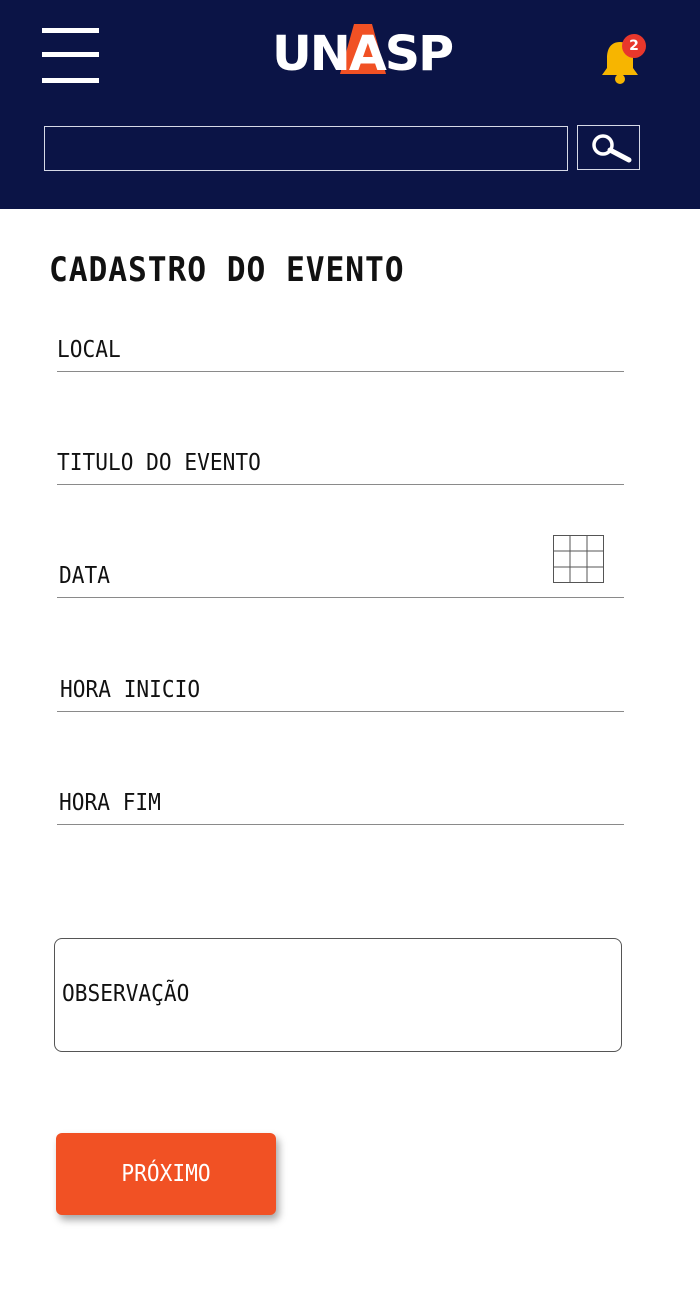 The width and height of the screenshot is (700, 1300). I want to click on notification-count-badge: 2, so click(634, 46).